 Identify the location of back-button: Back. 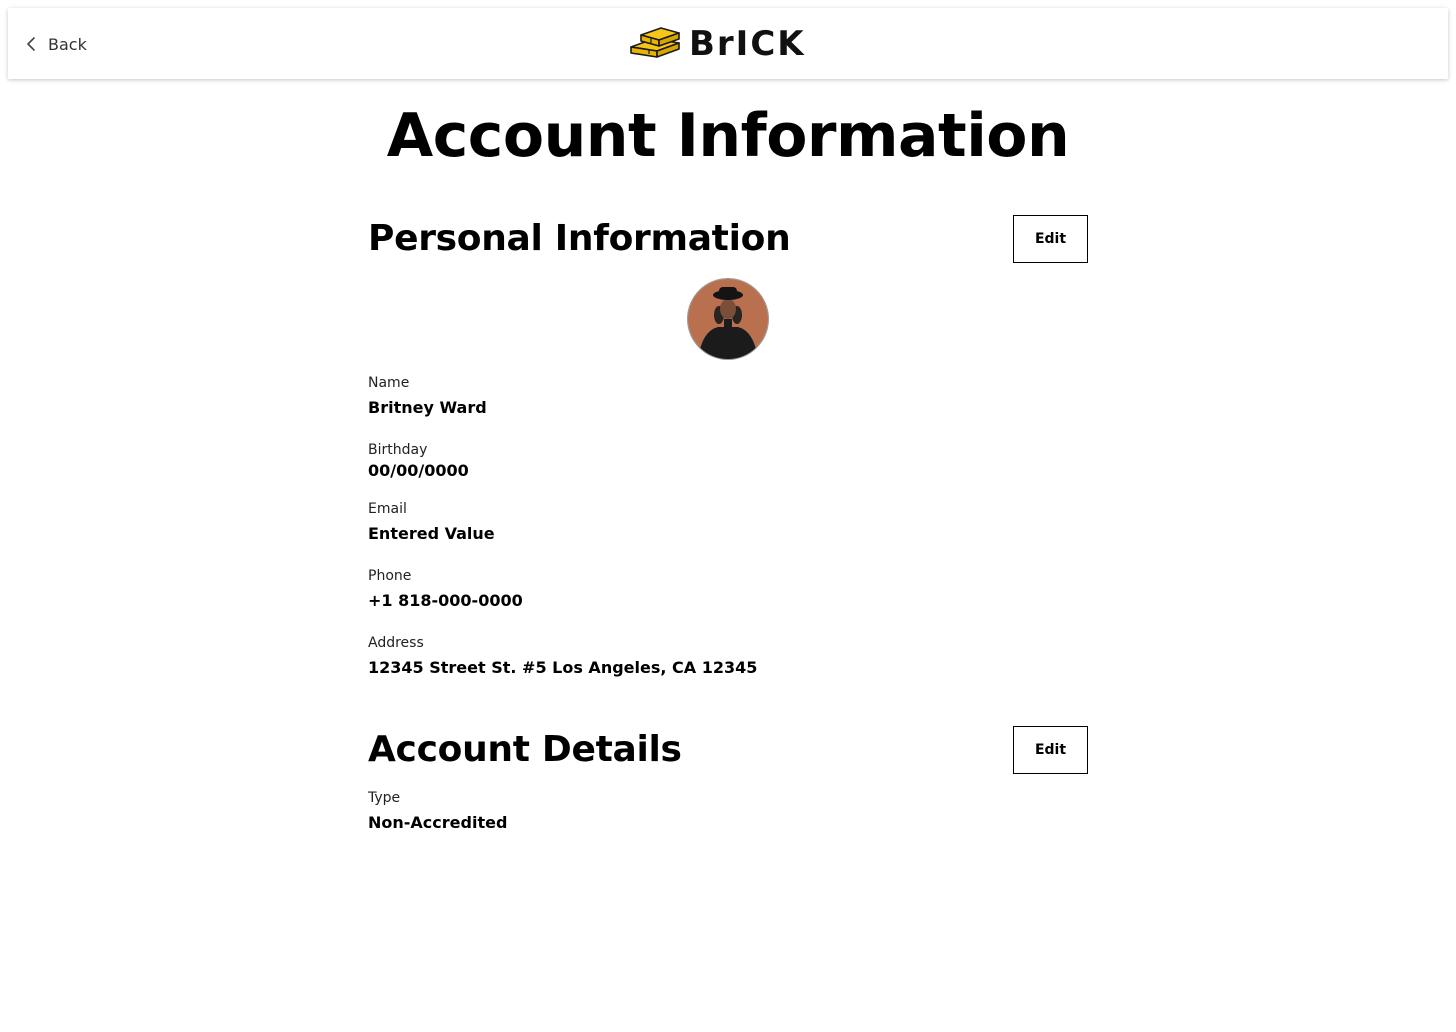
(56, 44).